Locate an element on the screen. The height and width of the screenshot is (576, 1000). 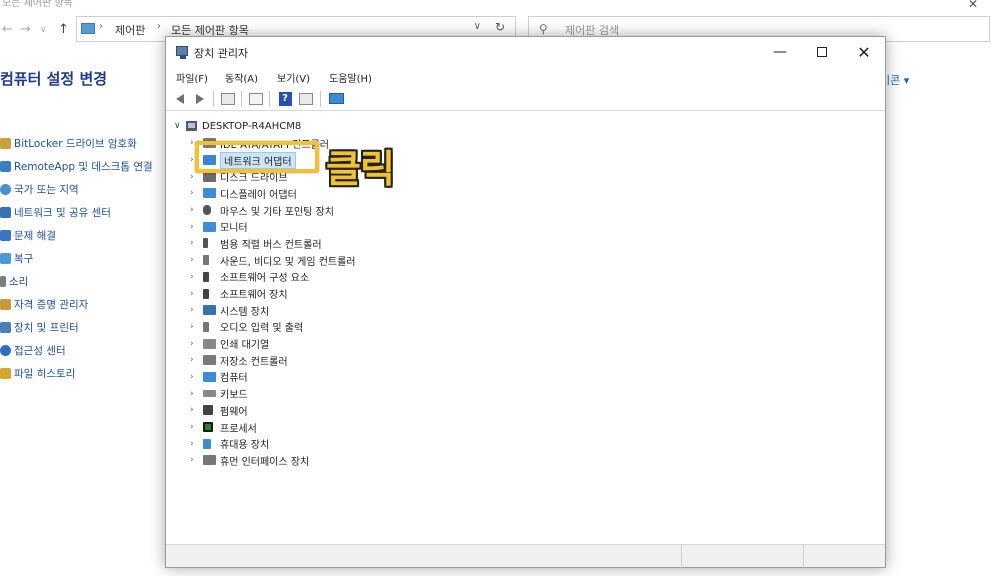
cp-item-file-history: 파일 히스토리 is located at coordinates (76, 373).